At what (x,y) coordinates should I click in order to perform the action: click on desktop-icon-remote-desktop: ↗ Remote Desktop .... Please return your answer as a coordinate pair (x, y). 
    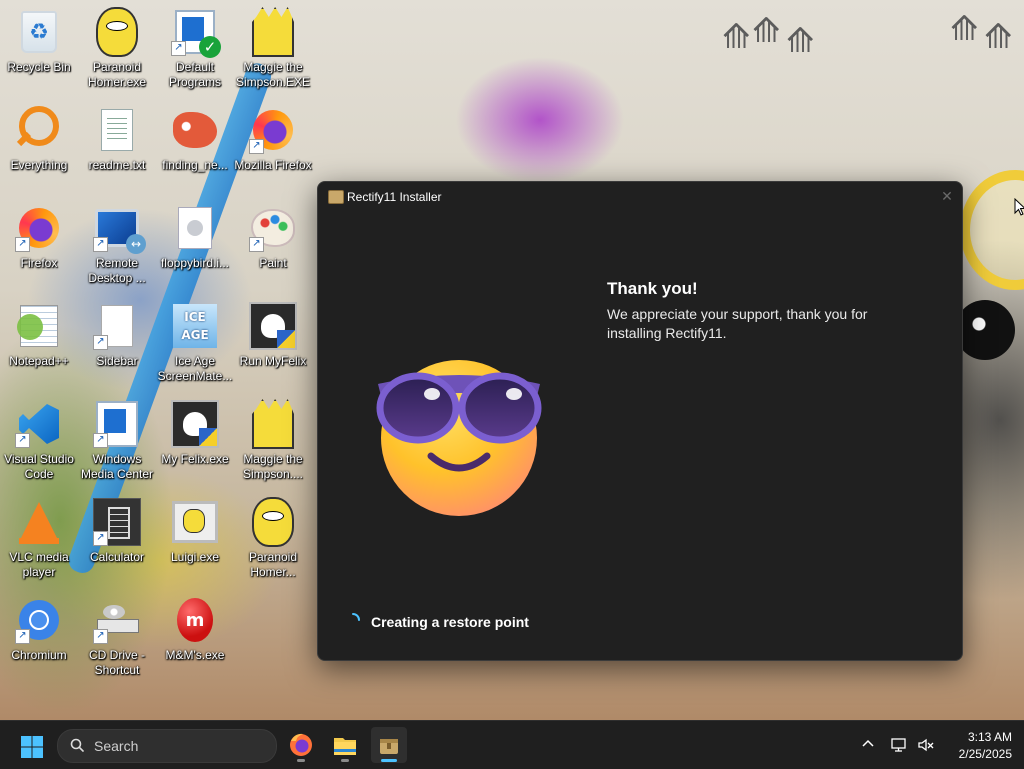
    Looking at the image, I should click on (117, 244).